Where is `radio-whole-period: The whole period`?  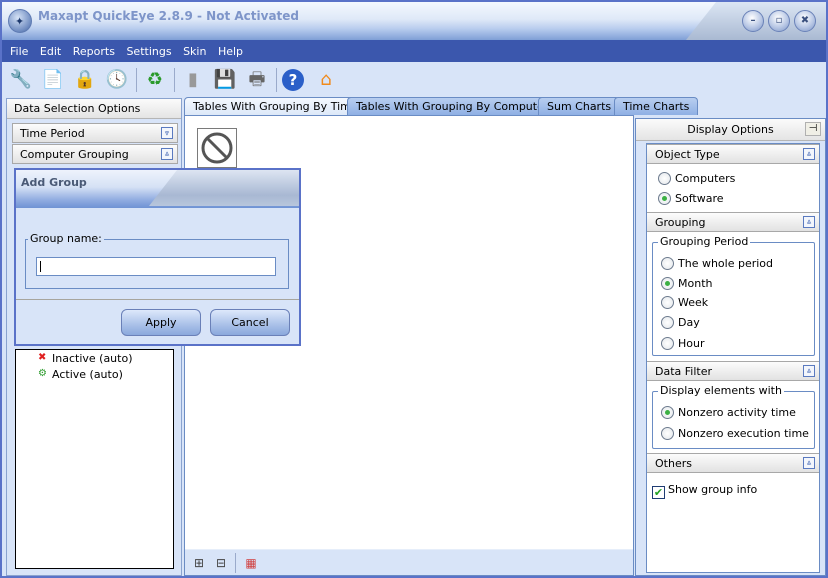 radio-whole-period: The whole period is located at coordinates (717, 263).